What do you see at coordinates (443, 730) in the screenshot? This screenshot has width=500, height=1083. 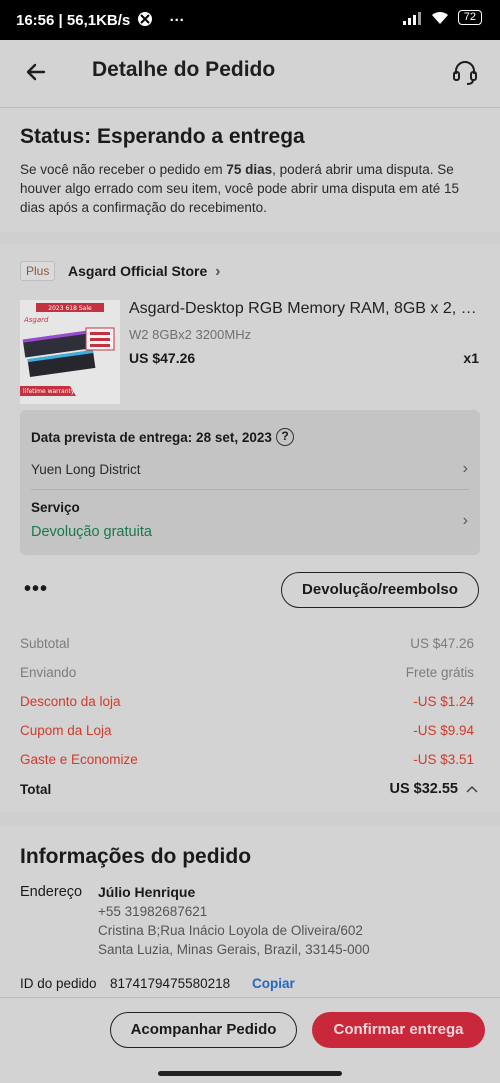 I see `store-coupon-value: -US $9.94` at bounding box center [443, 730].